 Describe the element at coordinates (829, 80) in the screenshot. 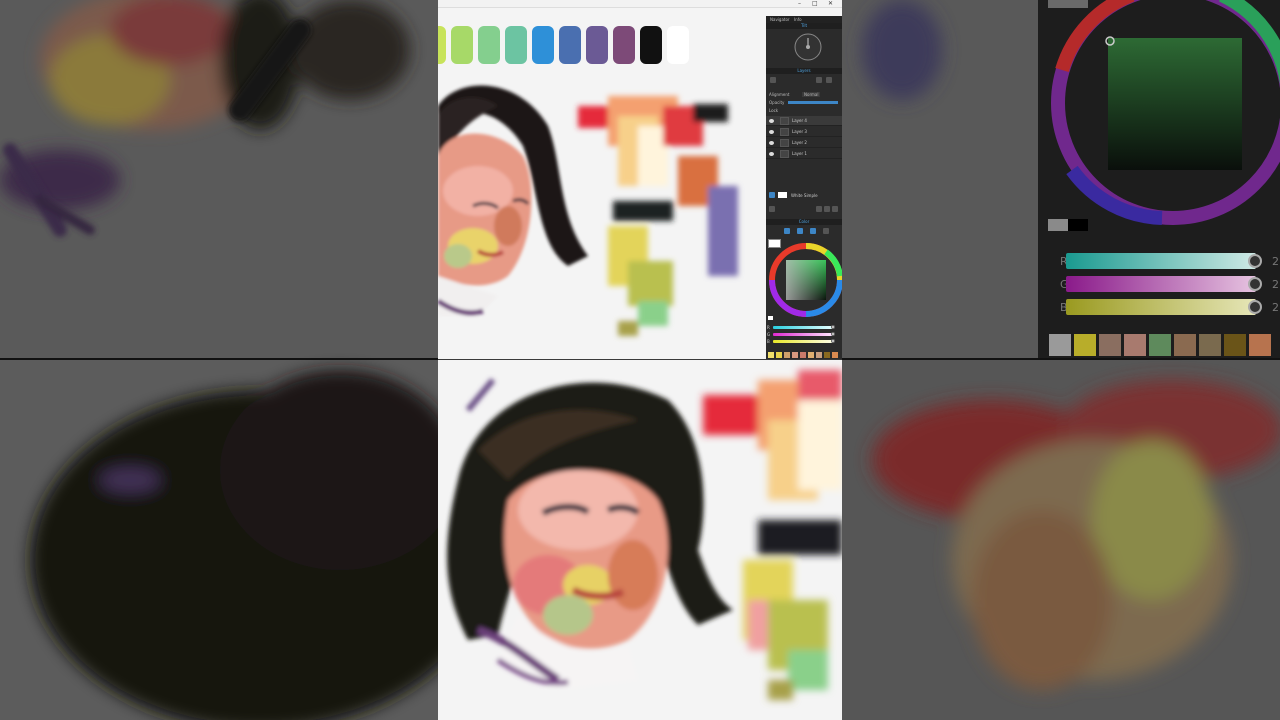

I see `layer-more-icon` at that location.